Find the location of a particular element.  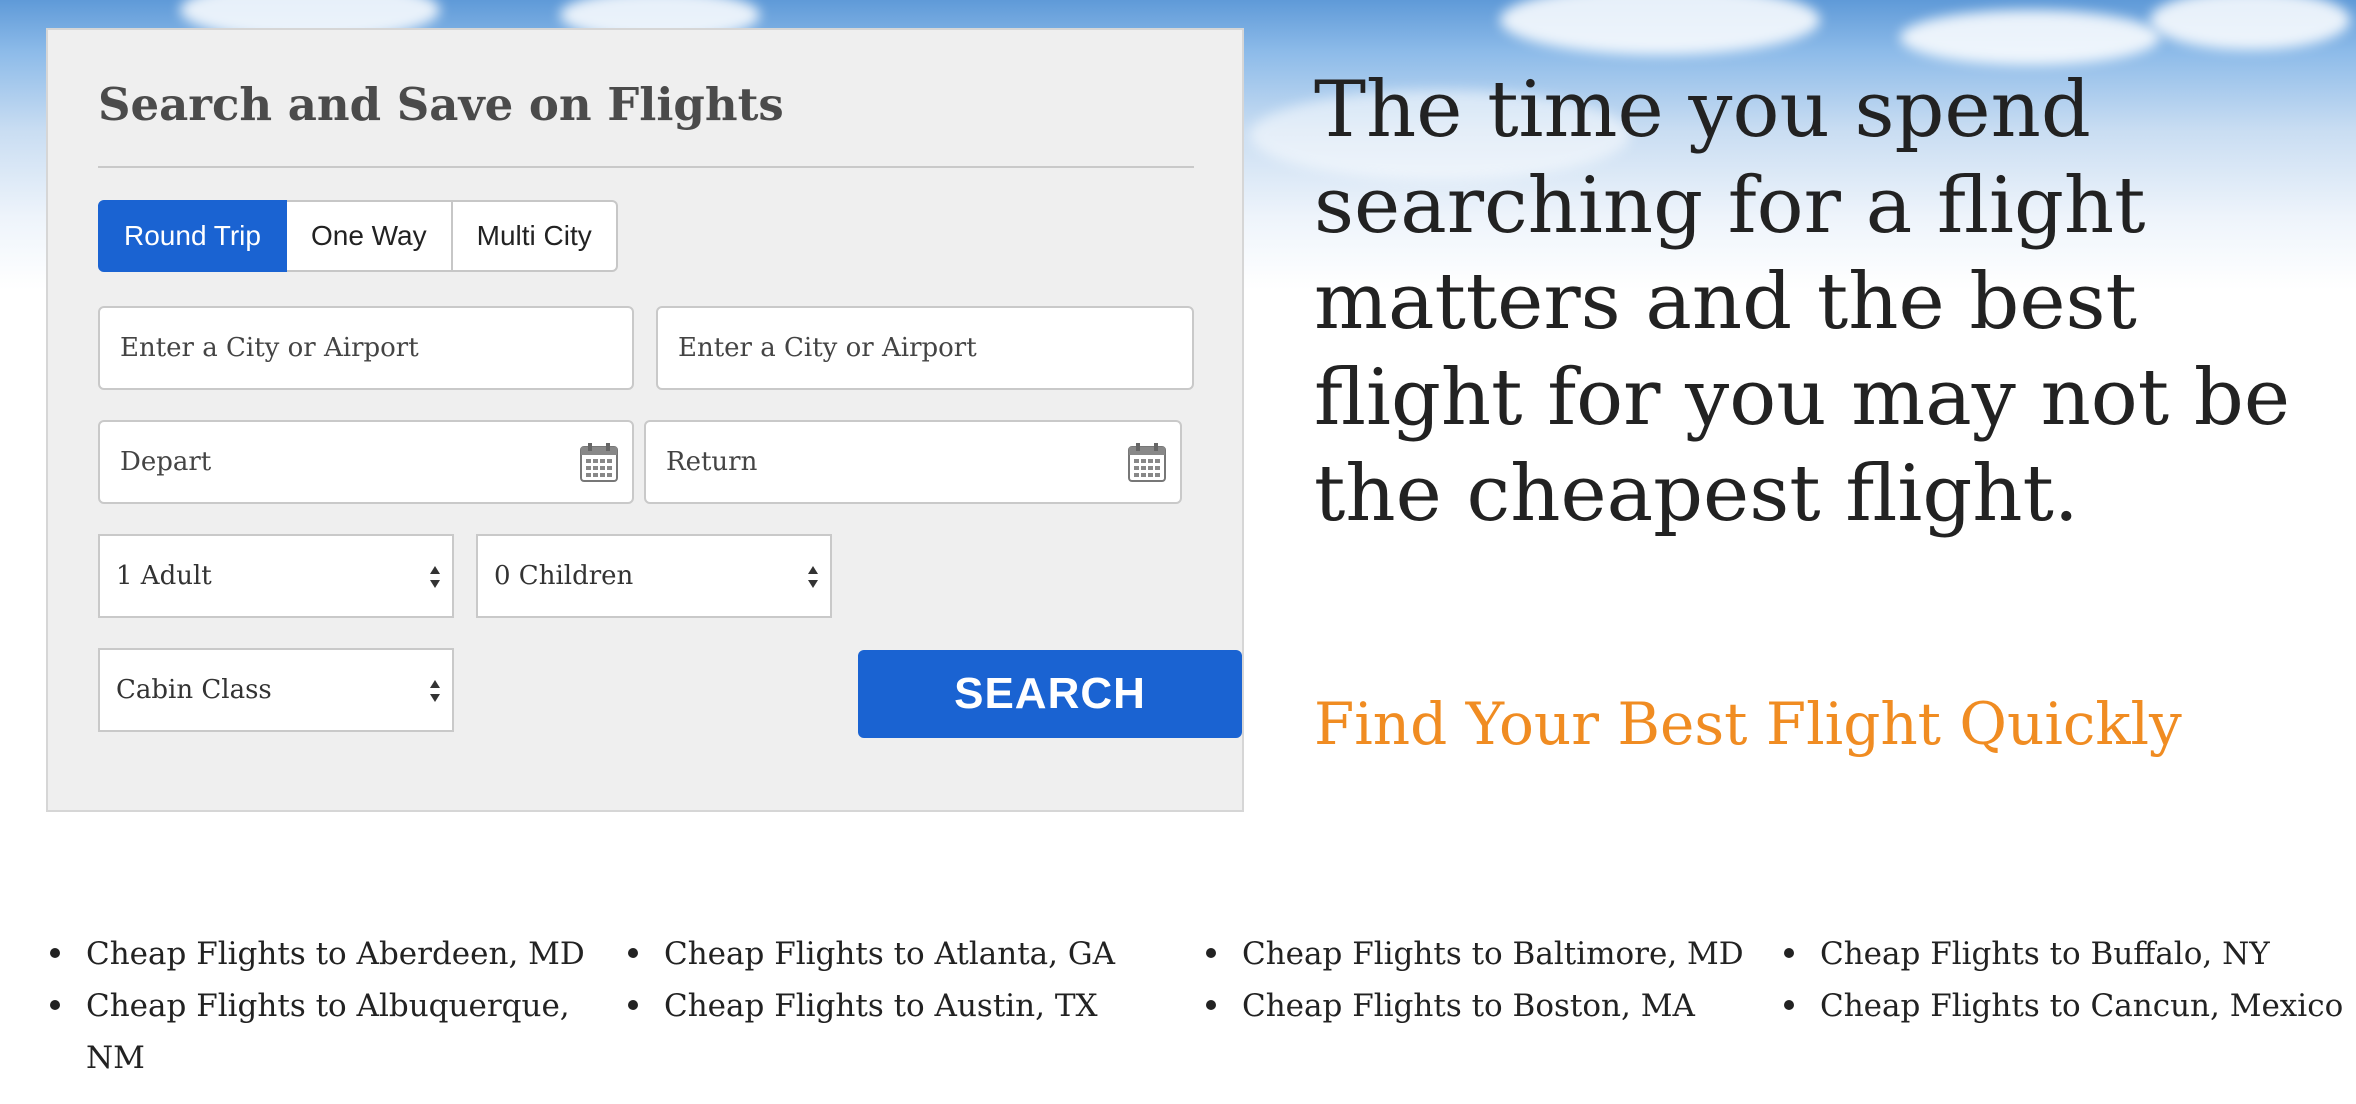

destination-link: Cheap Flights to Aberdeen, MD is located at coordinates (316, 954).